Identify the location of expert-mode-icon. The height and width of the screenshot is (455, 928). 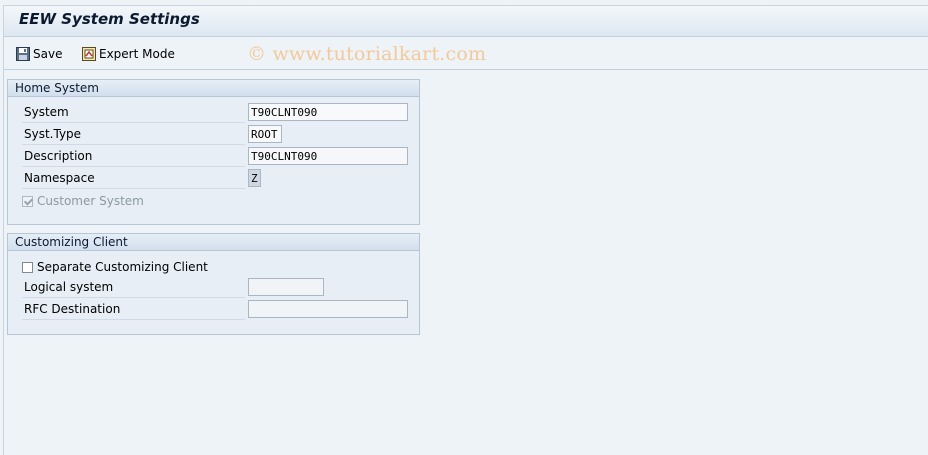
(89, 54).